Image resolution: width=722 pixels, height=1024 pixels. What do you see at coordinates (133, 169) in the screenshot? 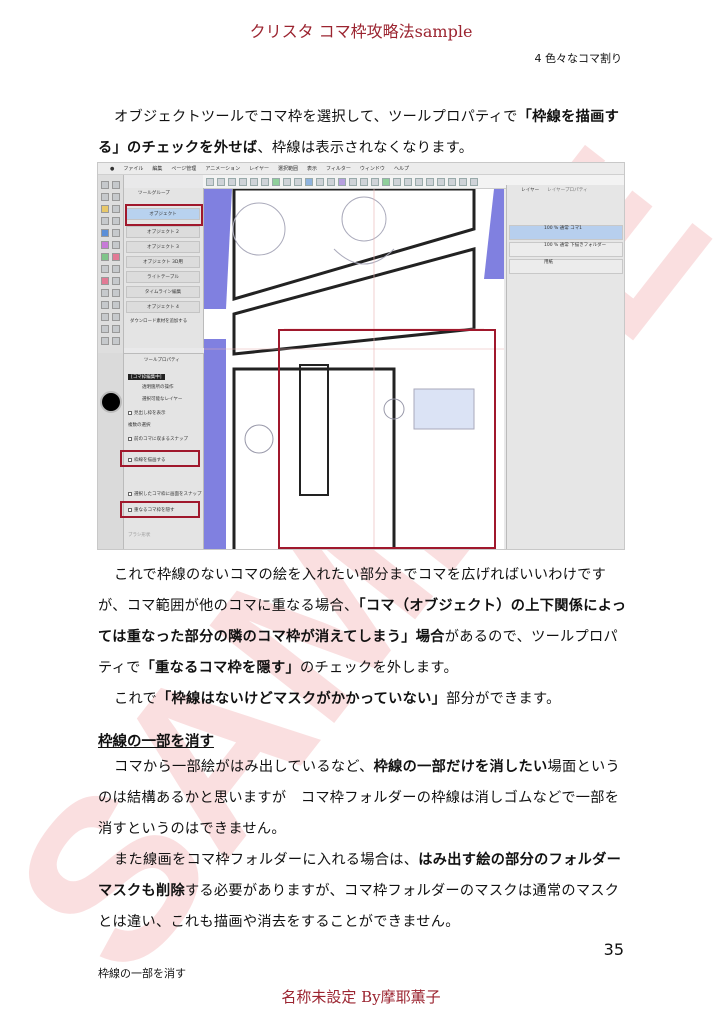
I see `menu-item: ファイル` at bounding box center [133, 169].